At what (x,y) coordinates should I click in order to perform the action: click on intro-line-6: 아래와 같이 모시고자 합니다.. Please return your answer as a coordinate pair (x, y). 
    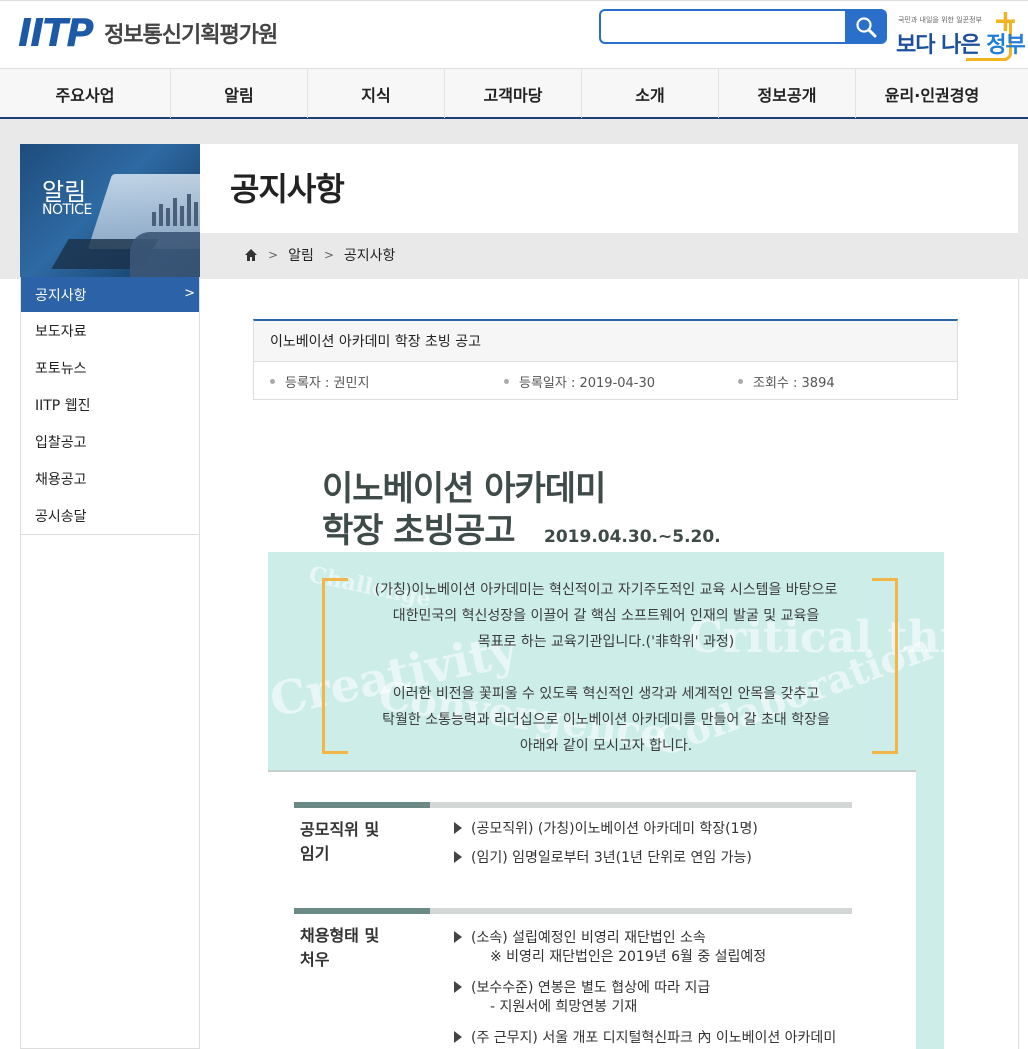
    Looking at the image, I should click on (606, 746).